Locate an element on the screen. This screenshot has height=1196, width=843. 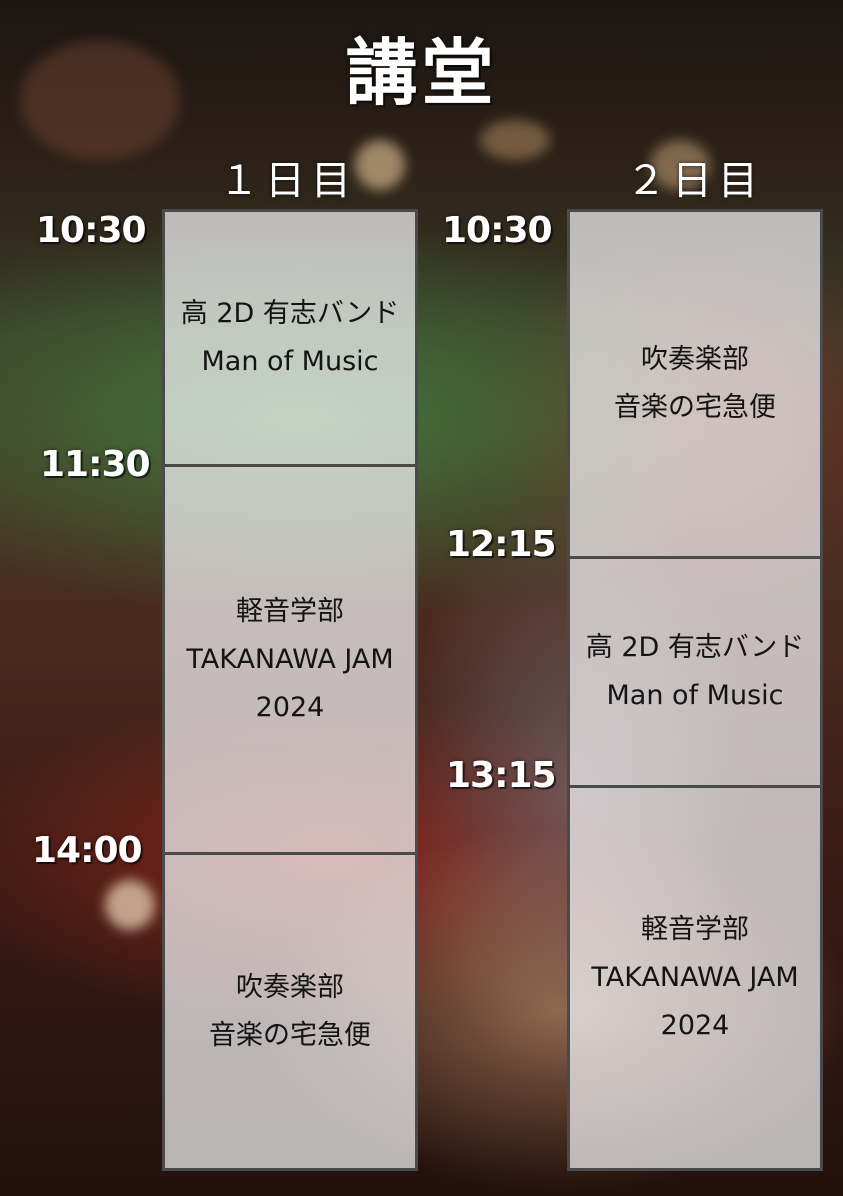
day-1-label: １日目 is located at coordinates (288, 181).